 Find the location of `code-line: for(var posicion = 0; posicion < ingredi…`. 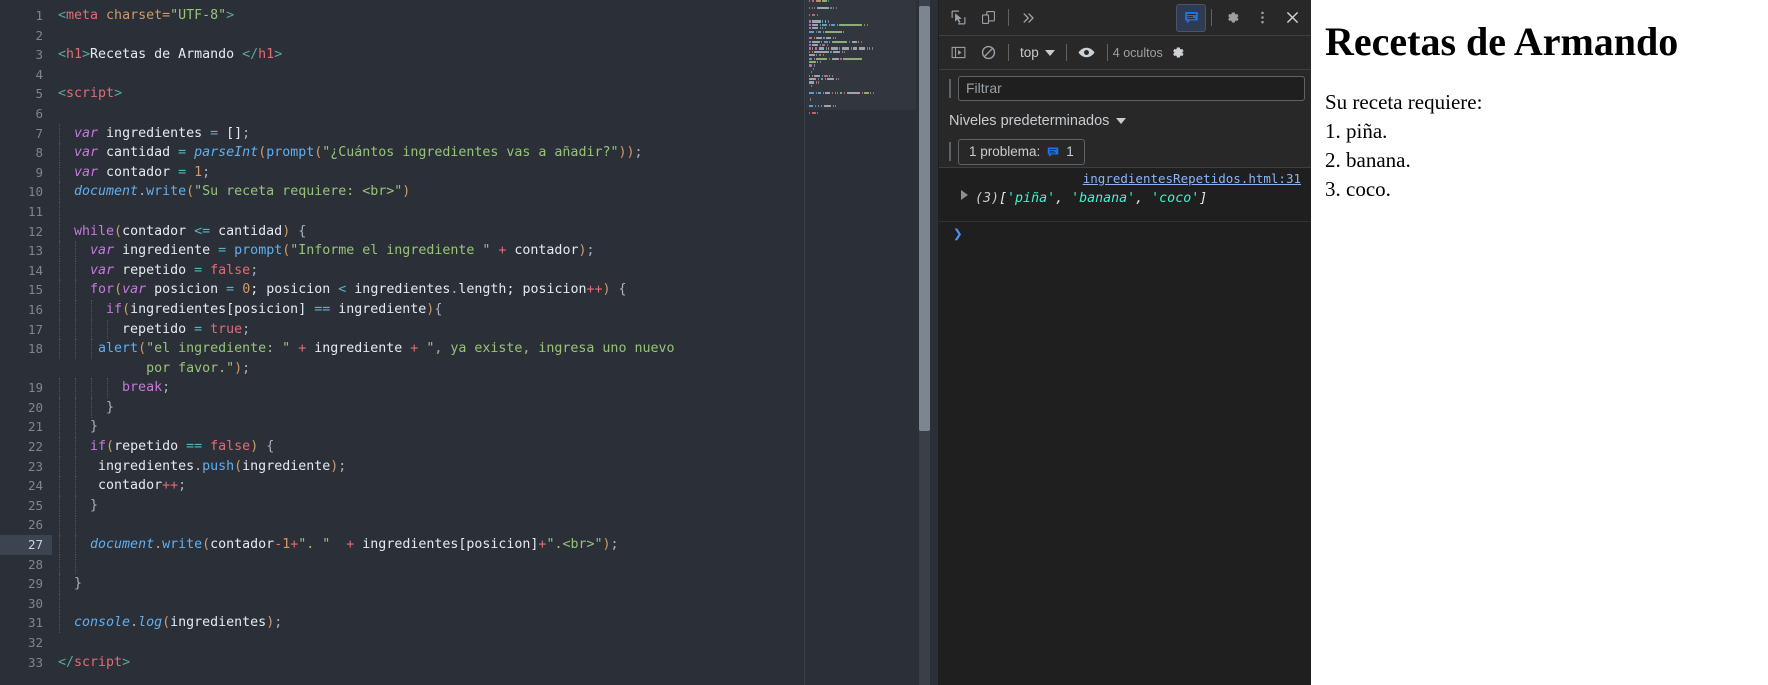

code-line: for(var posicion = 0; posicion < ingredi… is located at coordinates (495, 290).